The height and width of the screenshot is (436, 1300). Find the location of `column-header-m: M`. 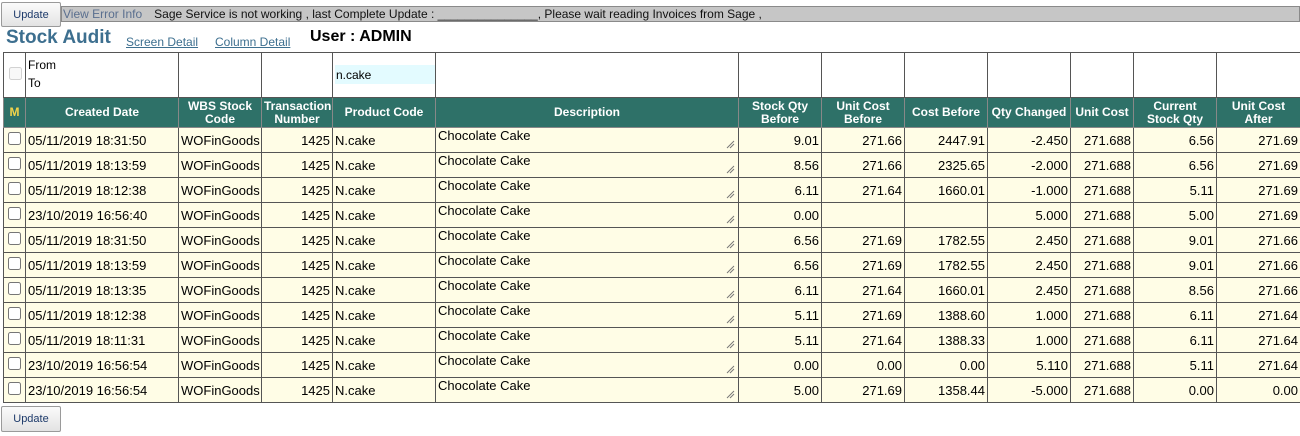

column-header-m: M is located at coordinates (14, 112).